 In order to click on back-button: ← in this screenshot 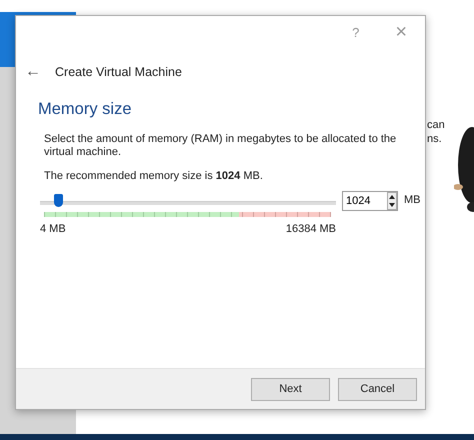, I will do `click(33, 72)`.